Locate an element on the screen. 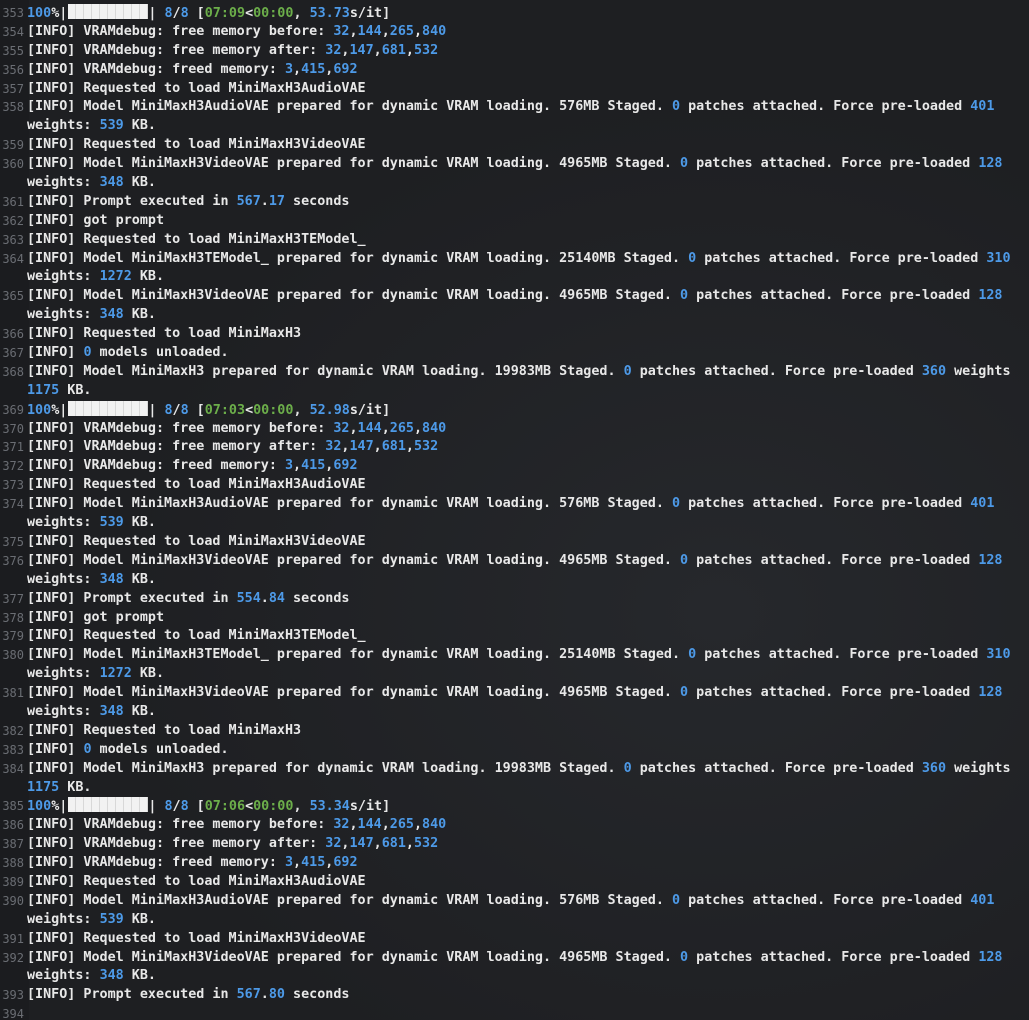 This screenshot has height=1020, width=1029. number-token: 32 is located at coordinates (333, 447).